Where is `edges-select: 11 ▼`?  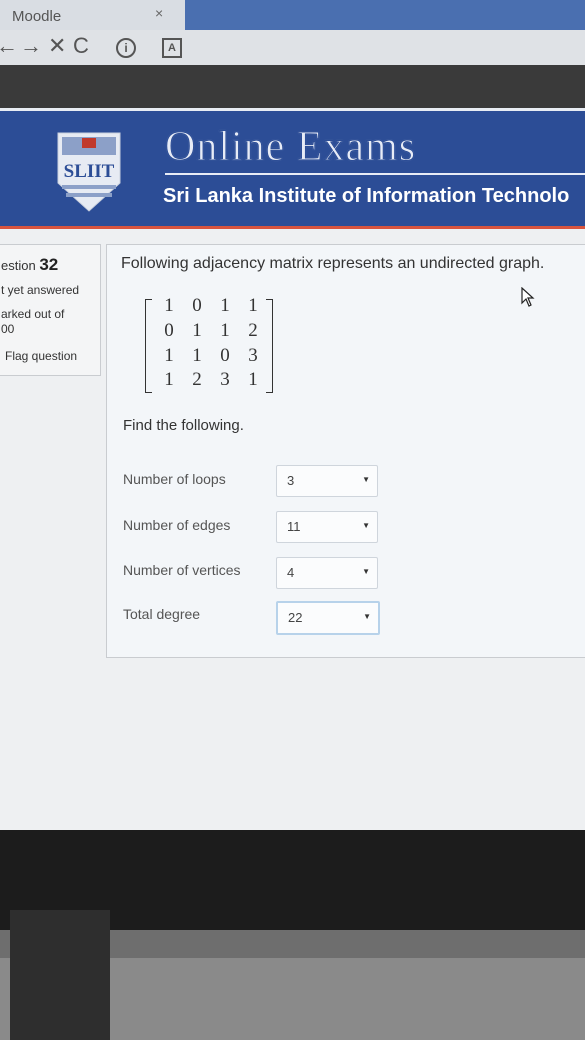
edges-select: 11 ▼ is located at coordinates (327, 527).